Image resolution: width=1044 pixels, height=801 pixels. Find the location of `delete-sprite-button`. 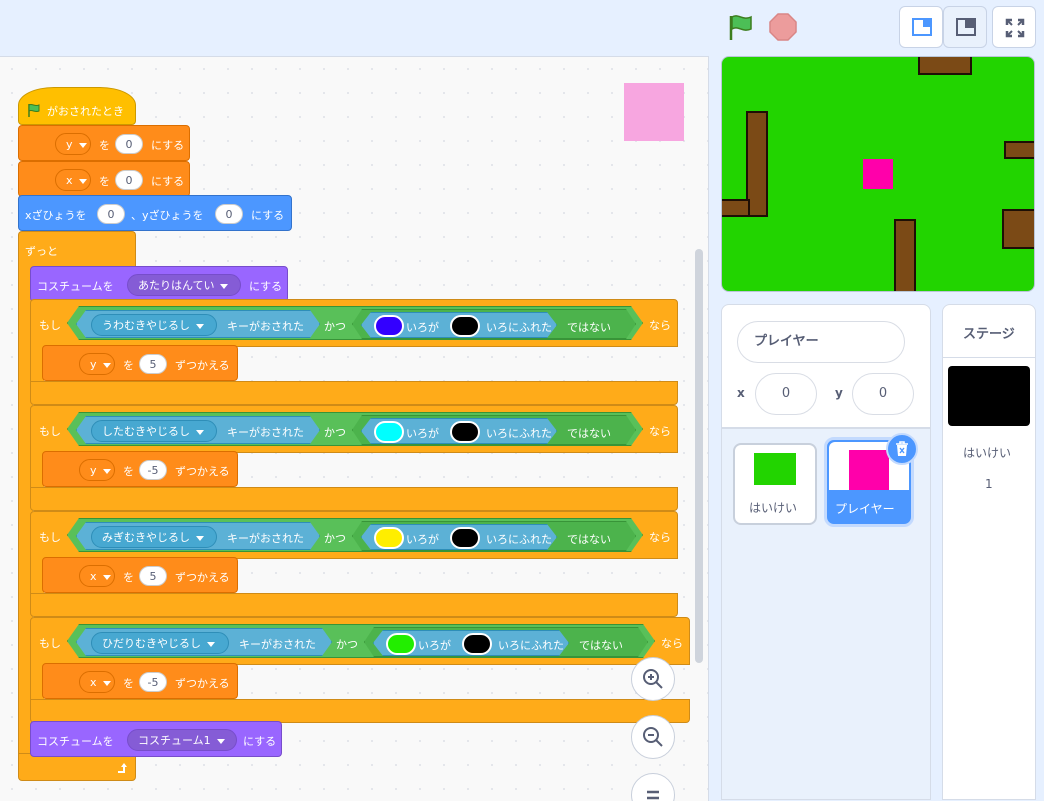

delete-sprite-button is located at coordinates (902, 449).